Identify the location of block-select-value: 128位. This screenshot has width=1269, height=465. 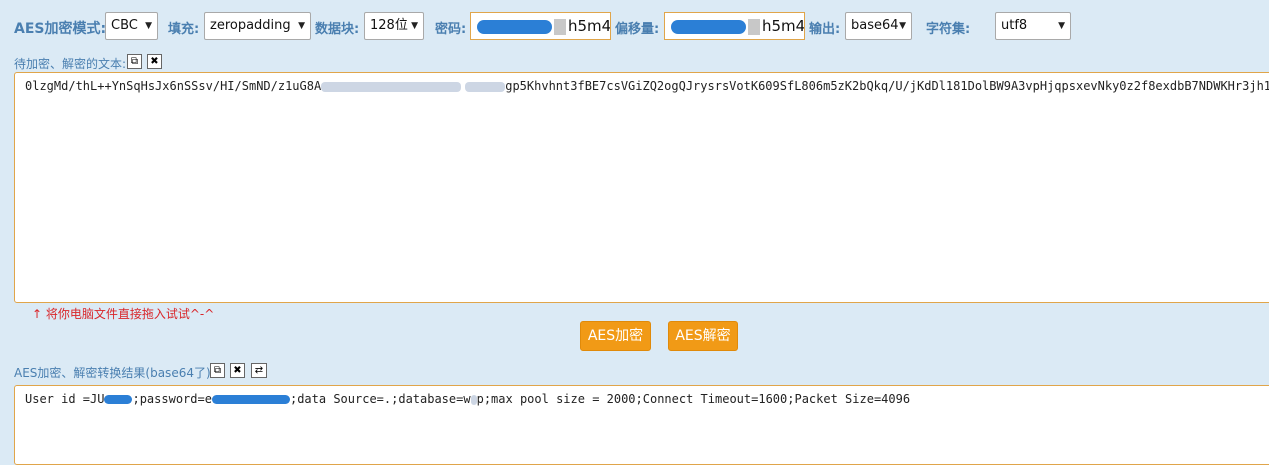
(389, 25).